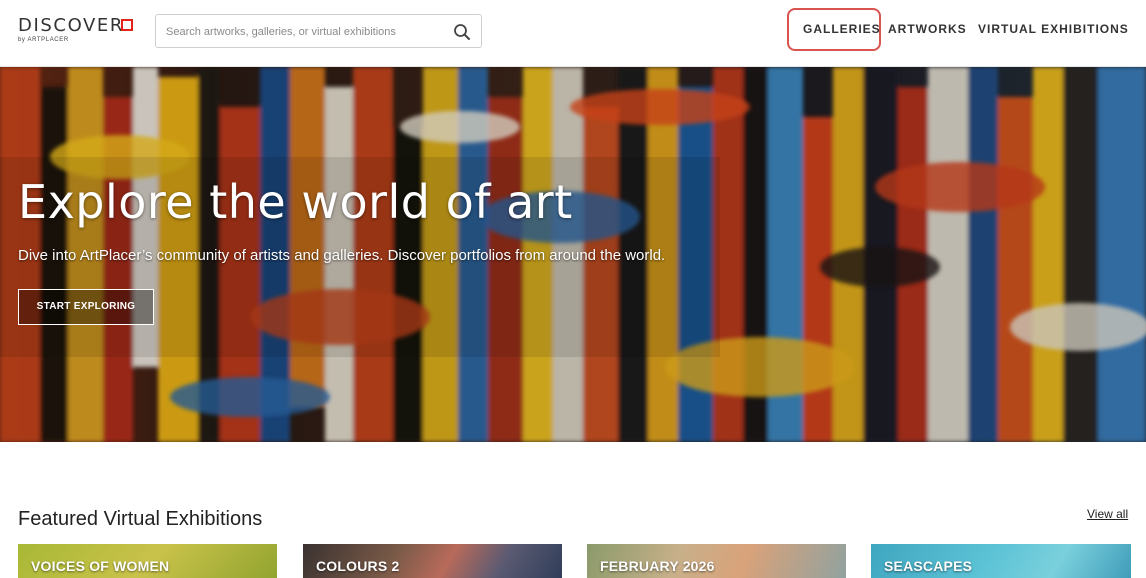  I want to click on discover-logo: DISCOVER by ARTPLACER, so click(78, 31).